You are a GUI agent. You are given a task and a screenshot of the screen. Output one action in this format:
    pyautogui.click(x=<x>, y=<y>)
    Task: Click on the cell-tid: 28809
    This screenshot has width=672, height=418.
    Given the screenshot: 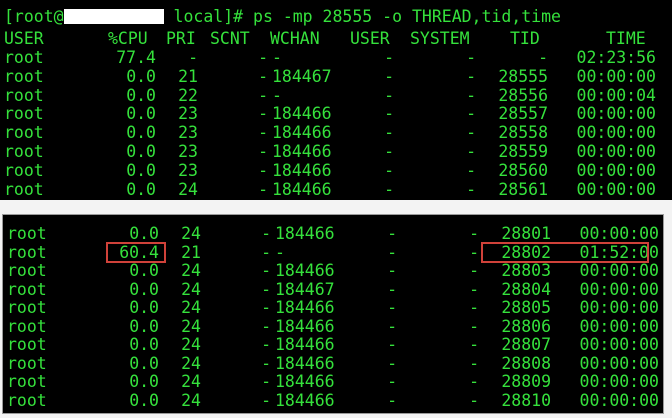 What is the action you would take?
    pyautogui.click(x=526, y=381)
    